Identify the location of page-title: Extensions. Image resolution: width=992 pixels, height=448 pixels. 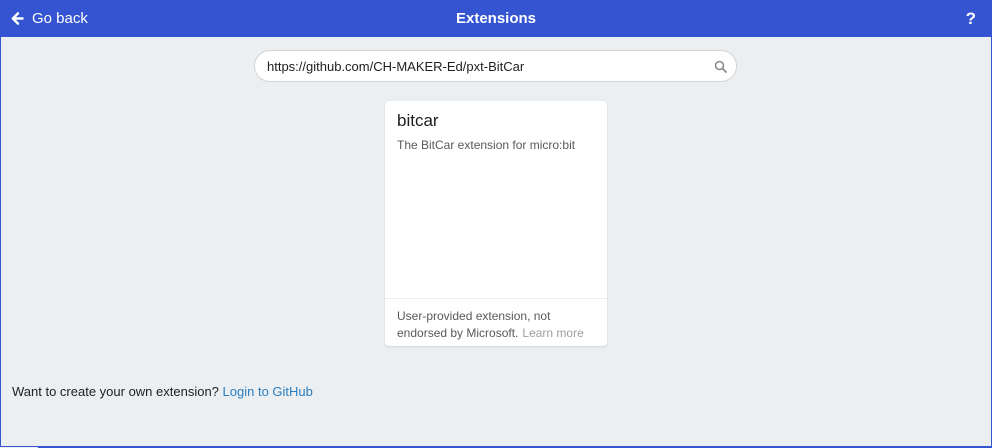
(496, 18).